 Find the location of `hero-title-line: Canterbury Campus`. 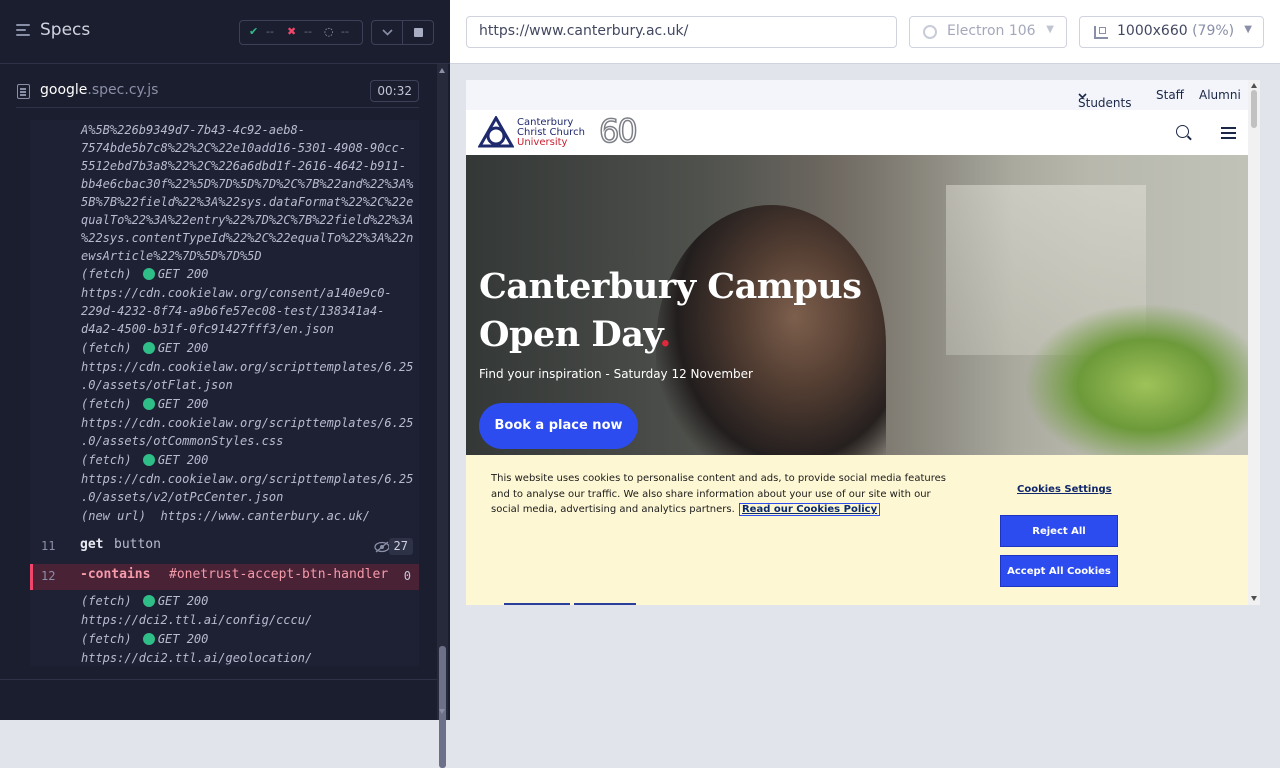

hero-title-line: Canterbury Campus is located at coordinates (670, 286).